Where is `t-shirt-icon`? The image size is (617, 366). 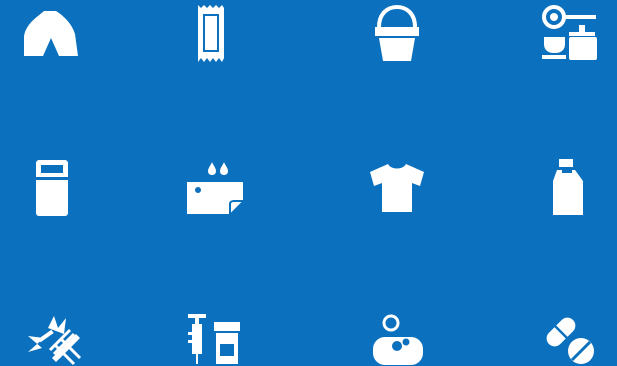 t-shirt-icon is located at coordinates (397, 188).